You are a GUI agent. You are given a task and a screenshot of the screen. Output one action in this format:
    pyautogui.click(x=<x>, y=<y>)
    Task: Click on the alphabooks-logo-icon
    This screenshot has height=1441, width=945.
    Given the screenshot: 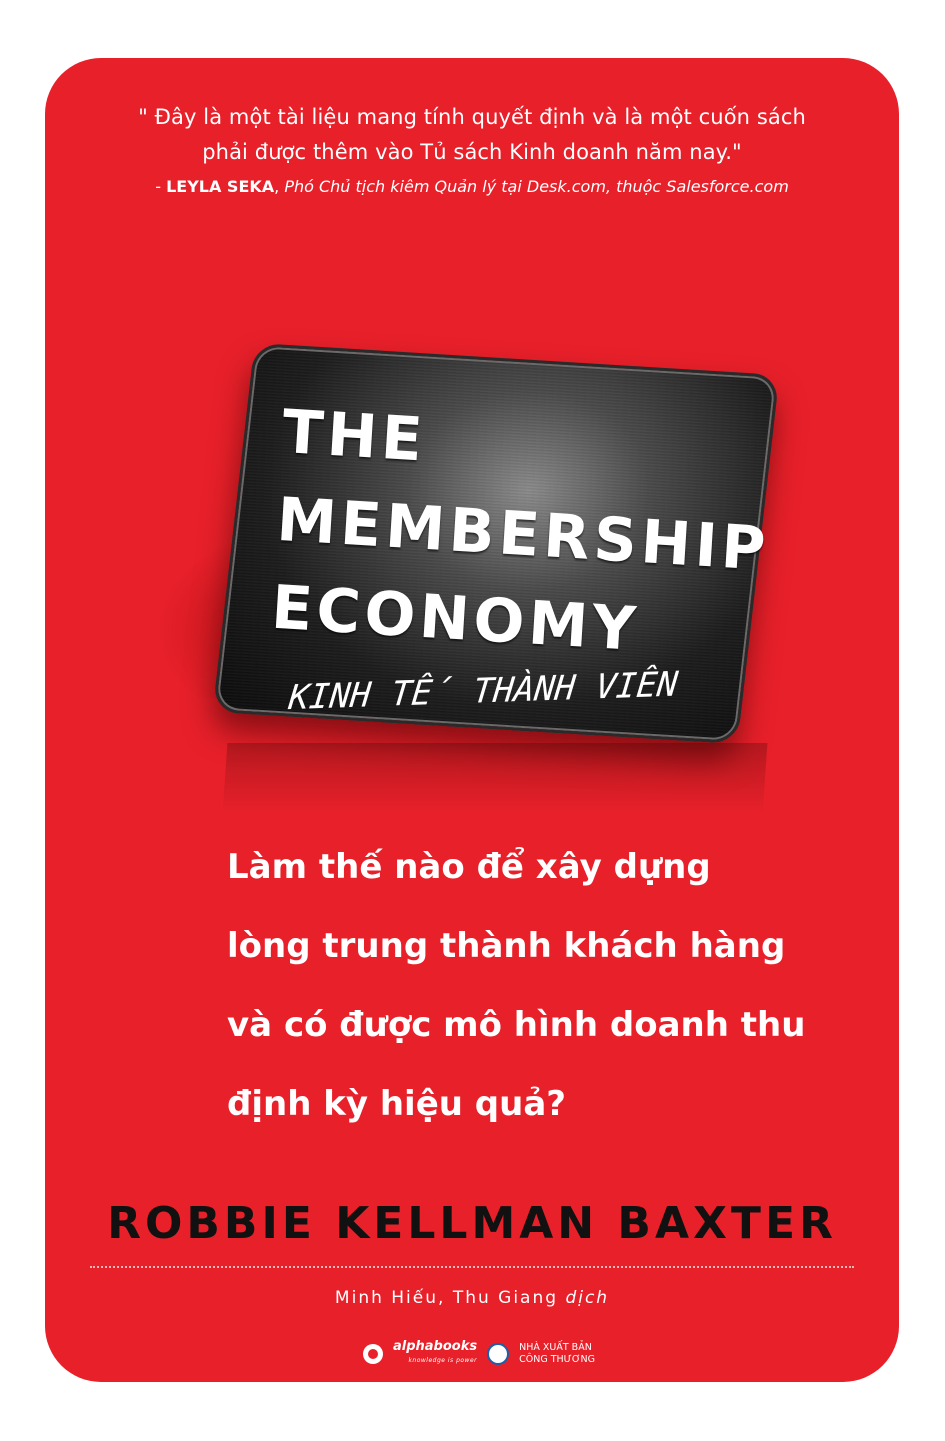 What is the action you would take?
    pyautogui.click(x=373, y=1354)
    